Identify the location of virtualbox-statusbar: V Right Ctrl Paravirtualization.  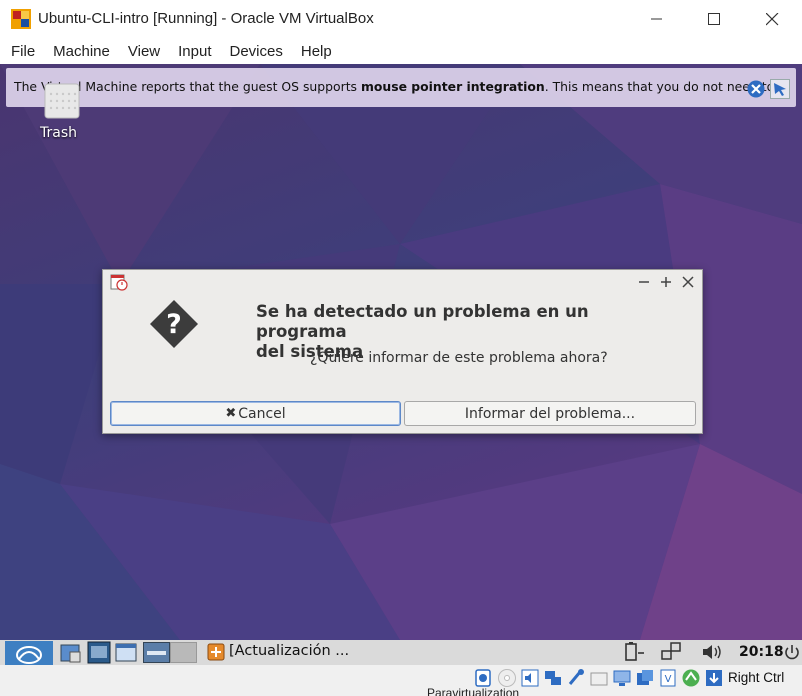
(401, 680).